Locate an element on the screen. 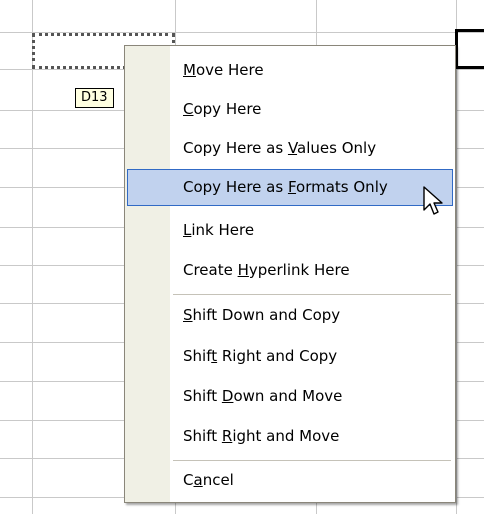 The image size is (484, 514). menu-item-shift-right-and-move: Shift Right and Move is located at coordinates (290, 436).